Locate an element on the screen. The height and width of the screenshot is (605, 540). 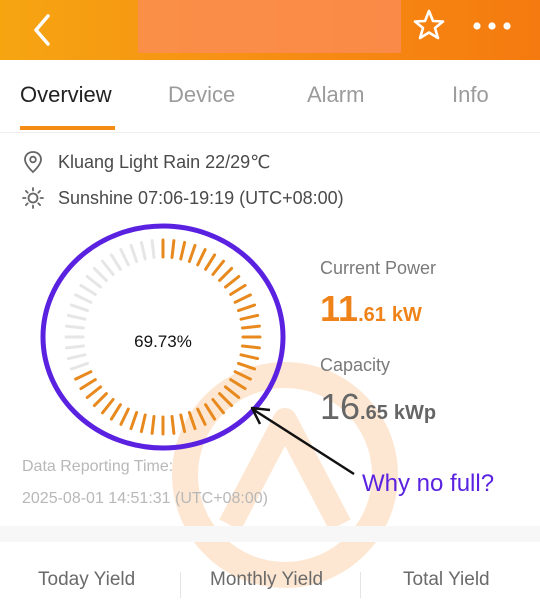
current-power-value: 11.61 kW is located at coordinates (371, 309).